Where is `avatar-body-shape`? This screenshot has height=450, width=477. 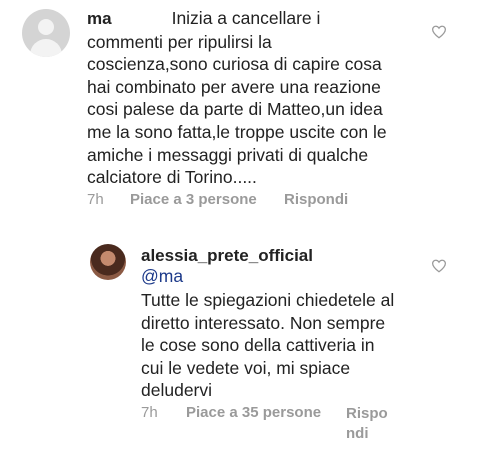 avatar-body-shape is located at coordinates (46, 48).